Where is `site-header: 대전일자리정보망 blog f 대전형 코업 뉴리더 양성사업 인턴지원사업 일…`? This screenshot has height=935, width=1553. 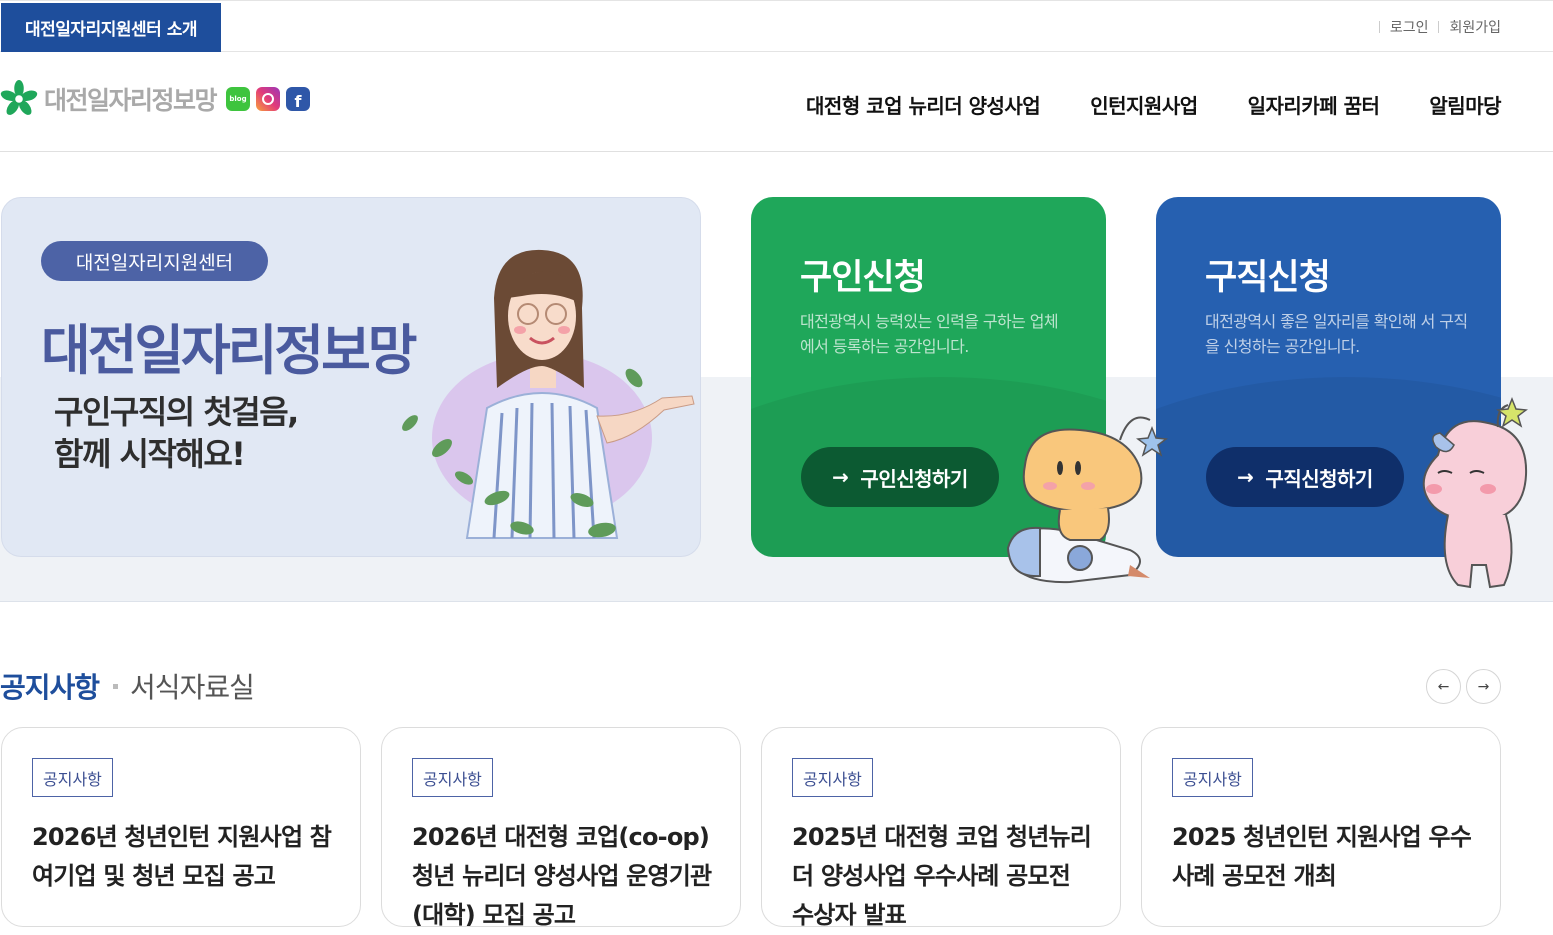
site-header: 대전일자리정보망 blog f 대전형 코업 뉴리더 양성사업 인턴지원사업 일… is located at coordinates (776, 102).